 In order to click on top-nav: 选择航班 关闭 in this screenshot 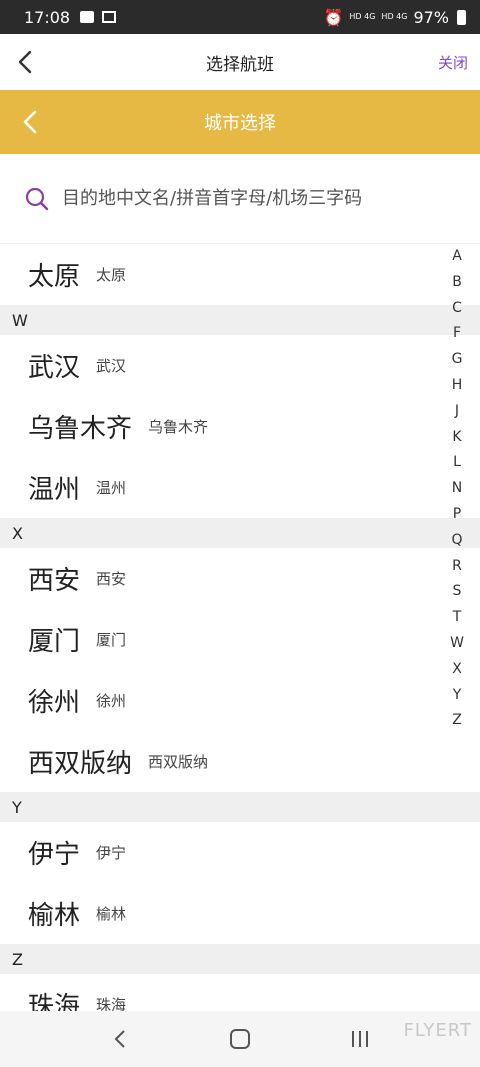, I will do `click(240, 62)`.